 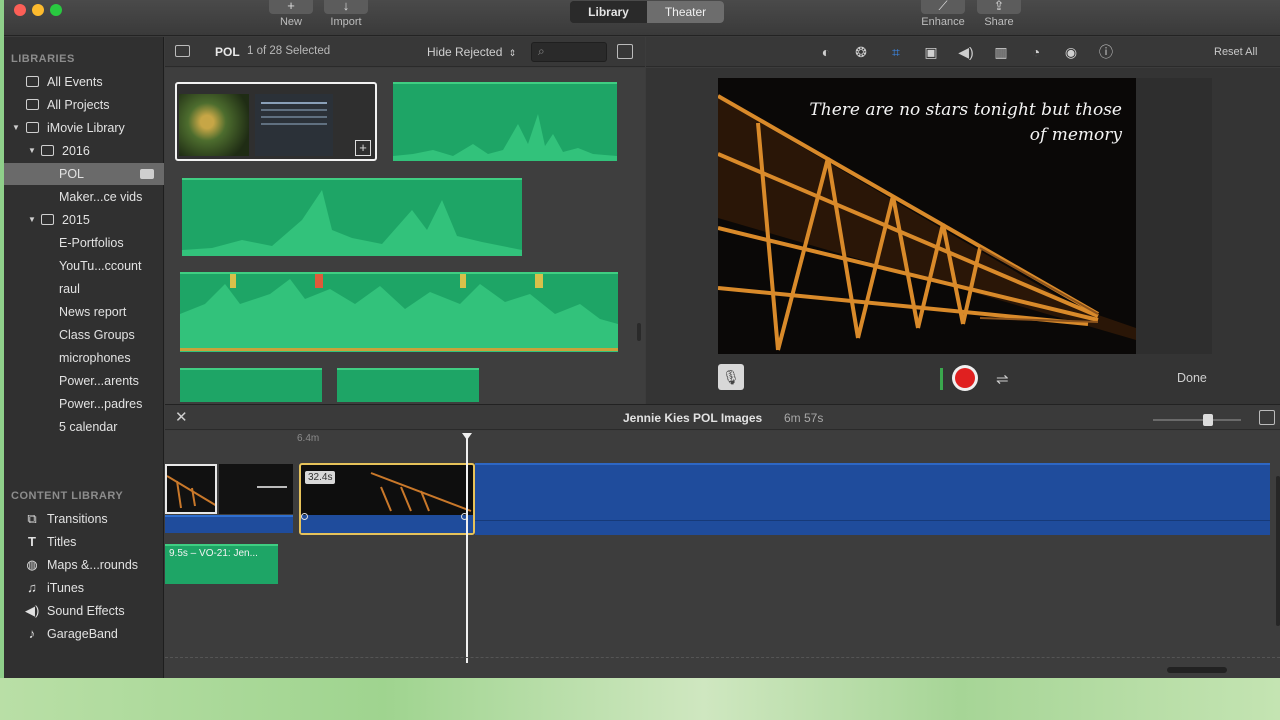 What do you see at coordinates (1197, 420) in the screenshot?
I see `zoom-slider` at bounding box center [1197, 420].